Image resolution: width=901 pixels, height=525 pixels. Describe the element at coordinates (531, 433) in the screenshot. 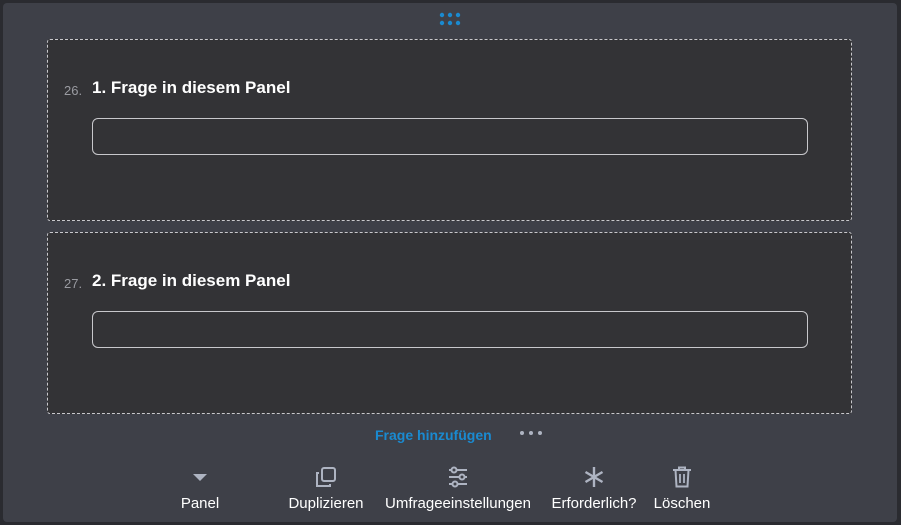

I see `more-dots-icon` at that location.